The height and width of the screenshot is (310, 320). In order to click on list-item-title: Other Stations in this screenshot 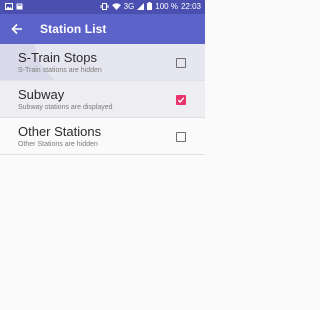, I will do `click(60, 131)`.